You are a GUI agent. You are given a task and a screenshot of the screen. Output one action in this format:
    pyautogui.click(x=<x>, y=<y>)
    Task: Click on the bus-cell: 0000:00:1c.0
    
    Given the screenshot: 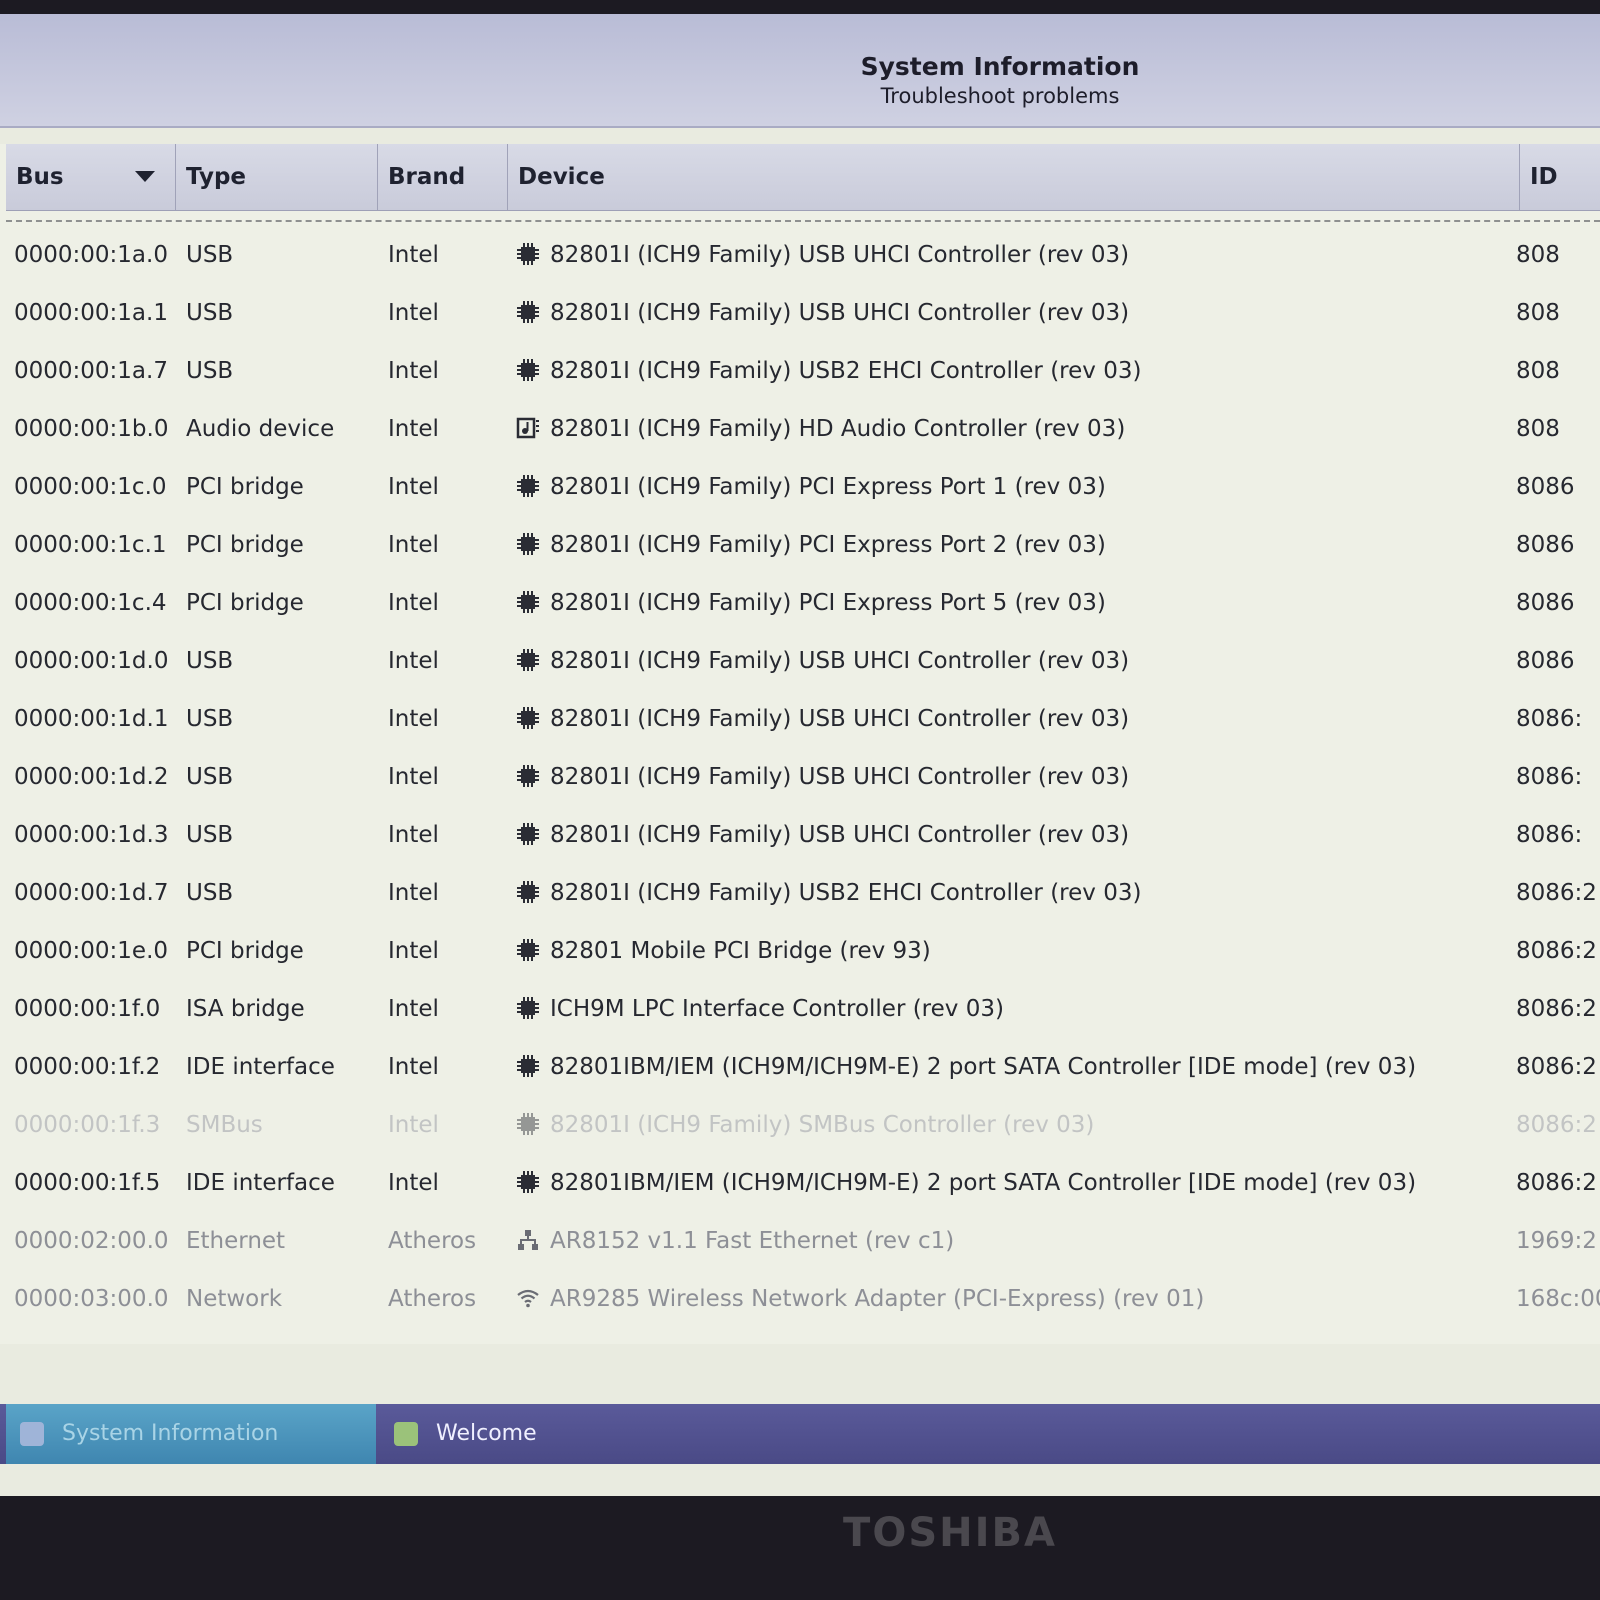 What is the action you would take?
    pyautogui.click(x=90, y=487)
    